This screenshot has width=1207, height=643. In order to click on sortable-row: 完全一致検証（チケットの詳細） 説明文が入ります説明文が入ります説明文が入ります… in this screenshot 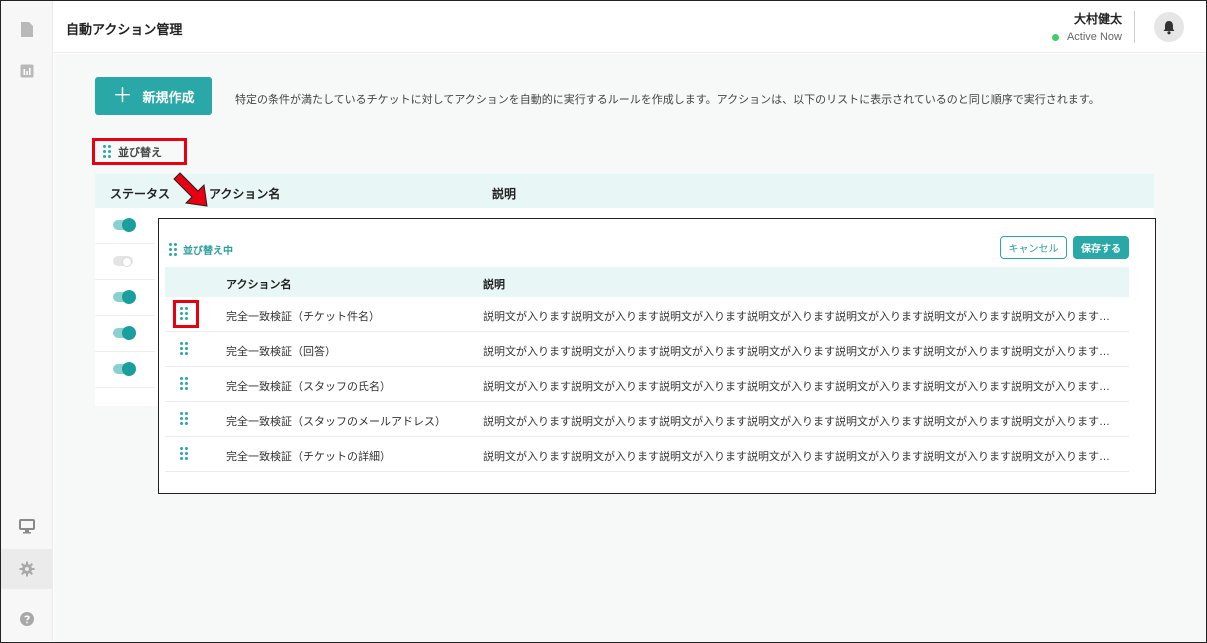, I will do `click(647, 454)`.